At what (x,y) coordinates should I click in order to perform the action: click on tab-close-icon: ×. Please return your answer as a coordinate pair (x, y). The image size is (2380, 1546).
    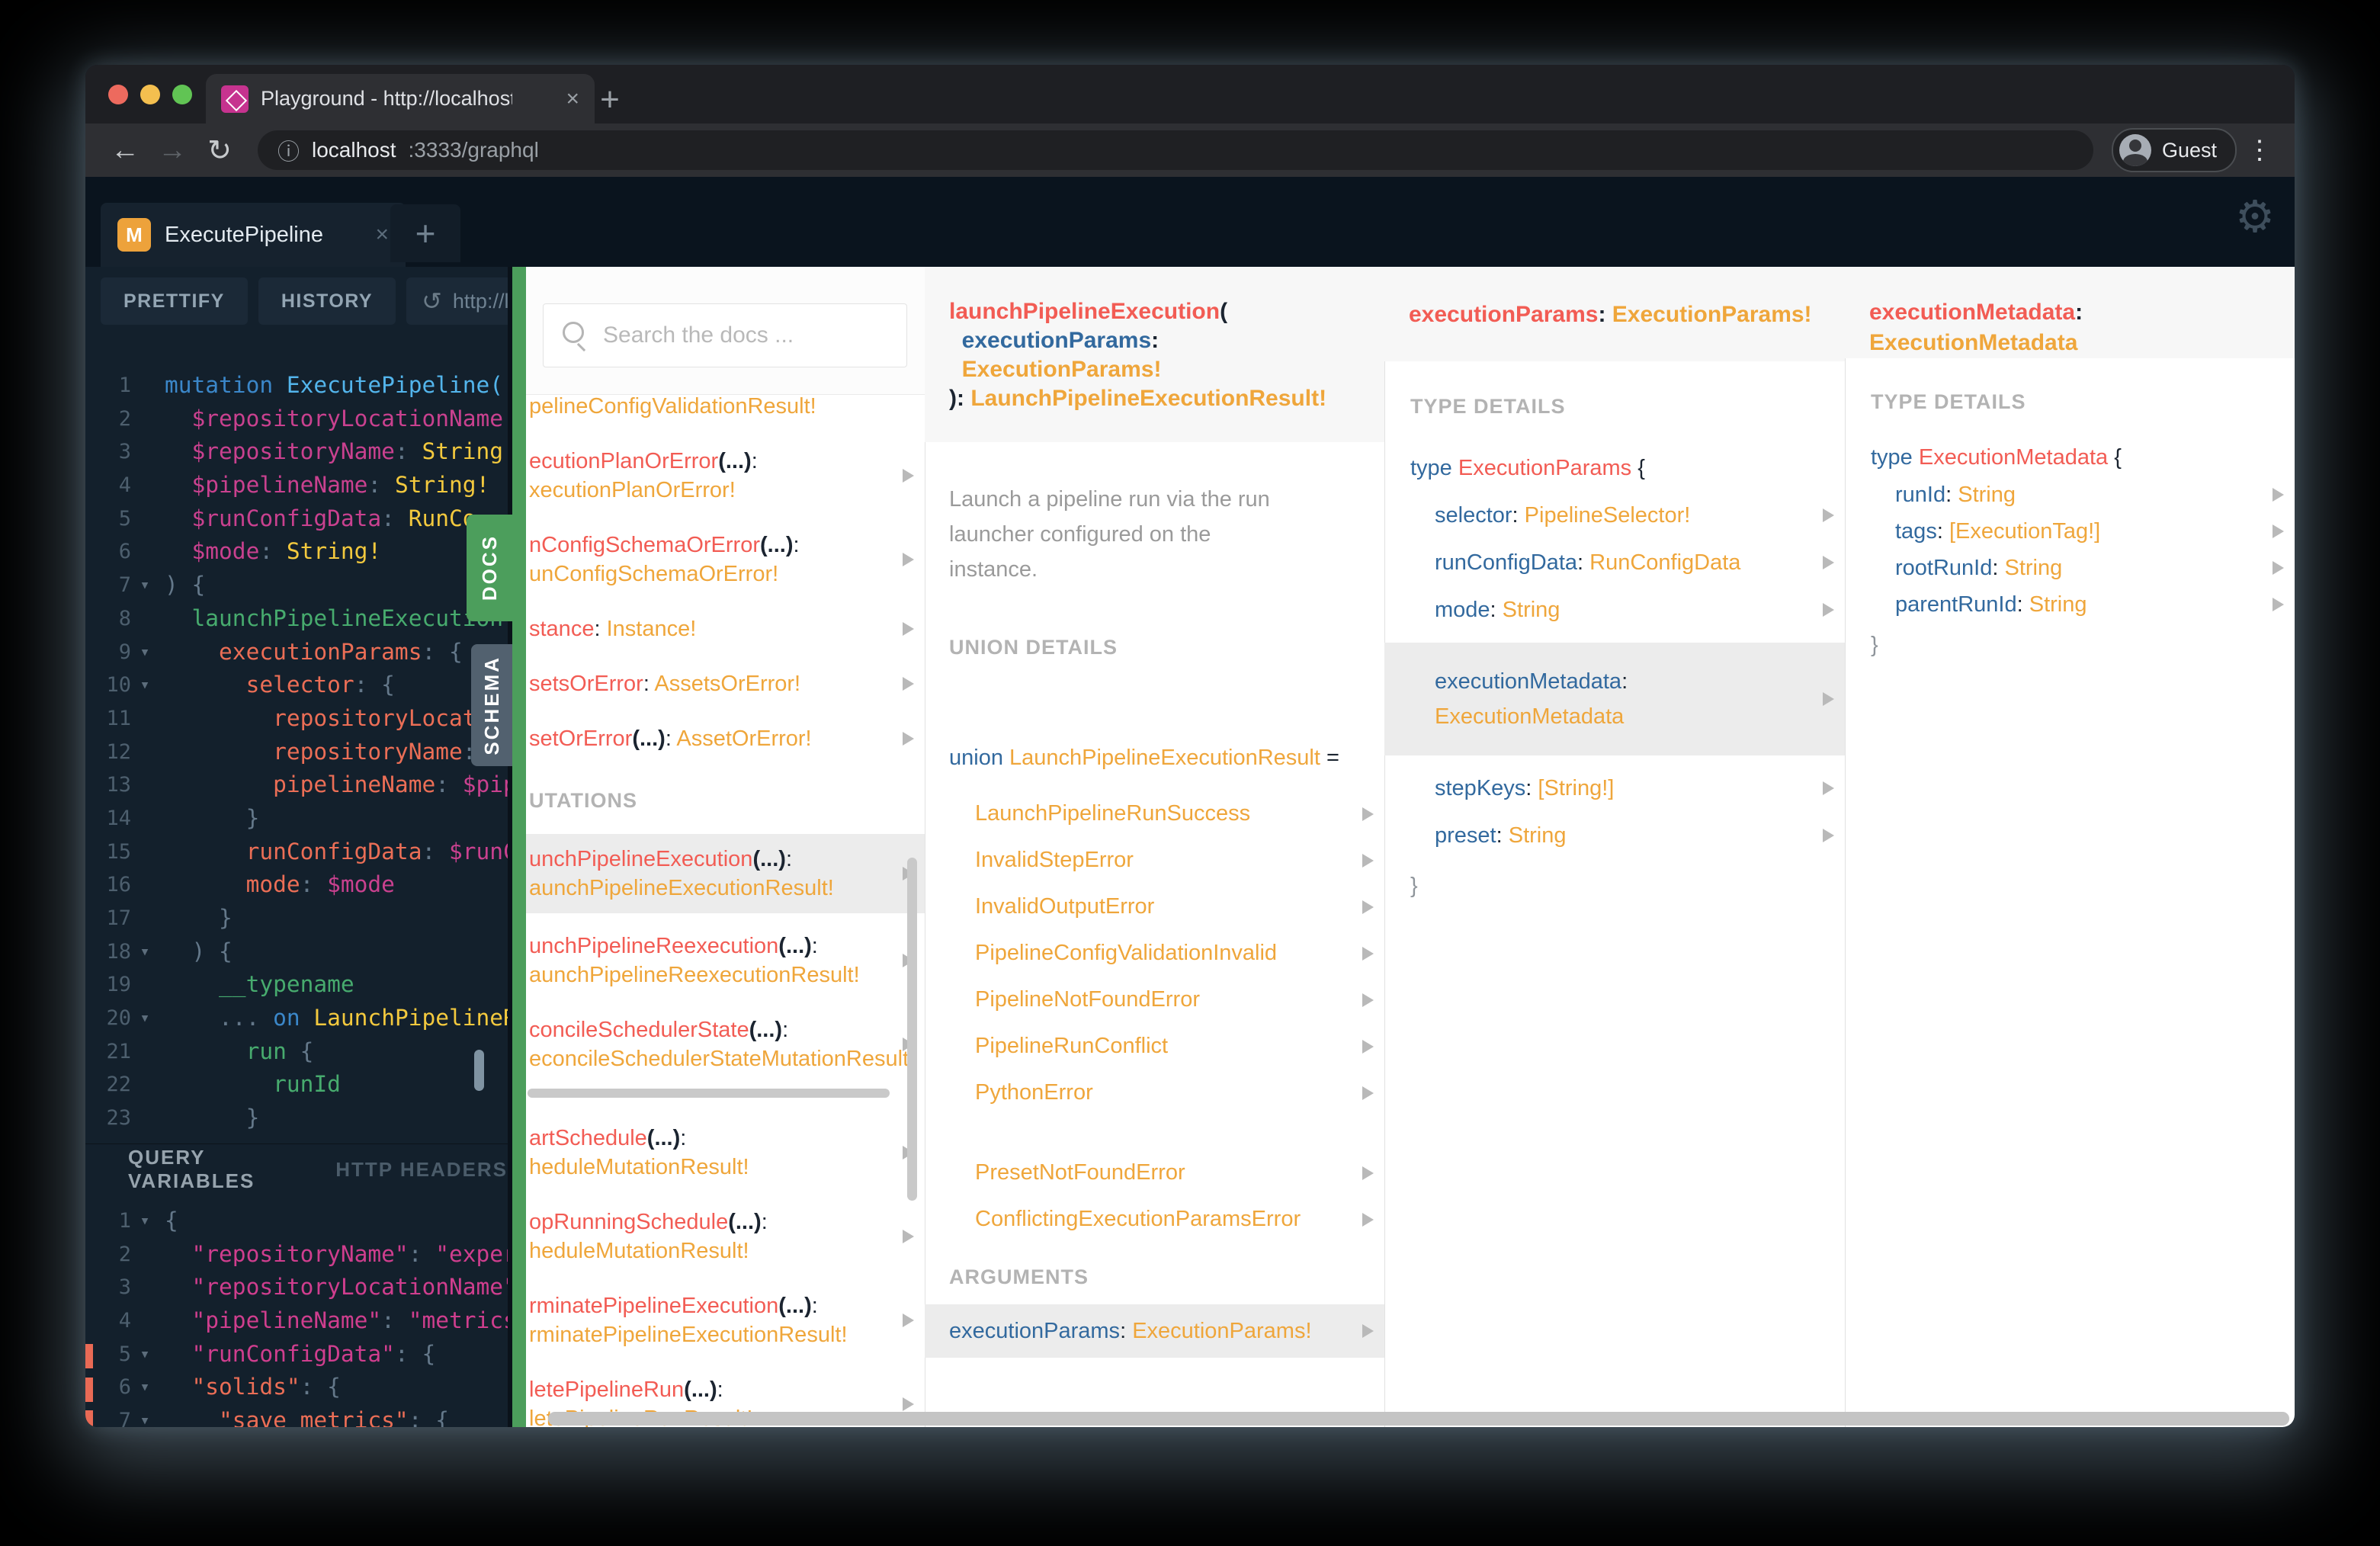
    Looking at the image, I should click on (572, 99).